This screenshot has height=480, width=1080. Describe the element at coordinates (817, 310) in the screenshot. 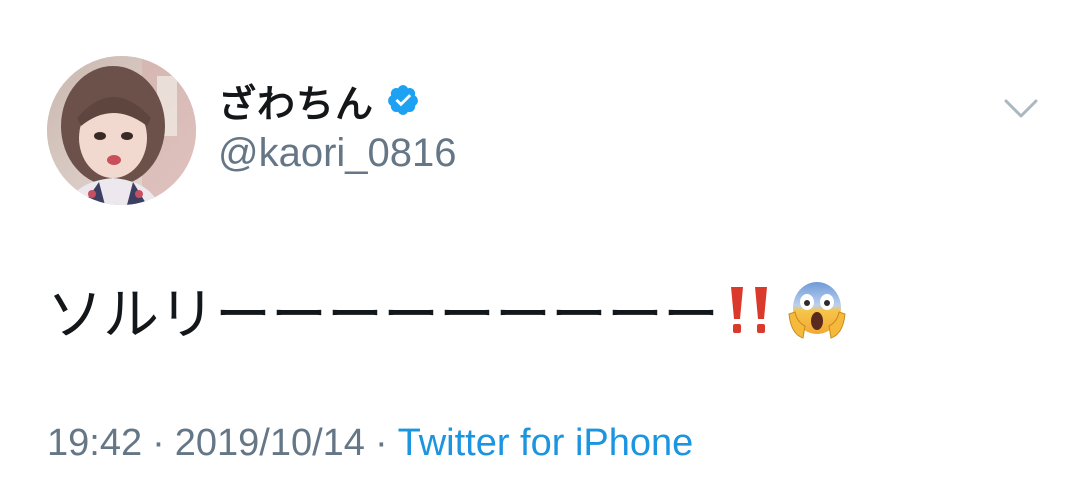

I see `face-screaming-in-fear-icon` at that location.